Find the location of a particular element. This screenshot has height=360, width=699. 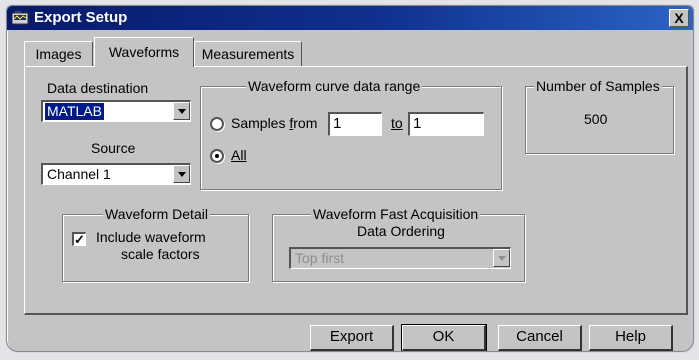

waveform-detail-legend: Waveform Detail is located at coordinates (156, 214).